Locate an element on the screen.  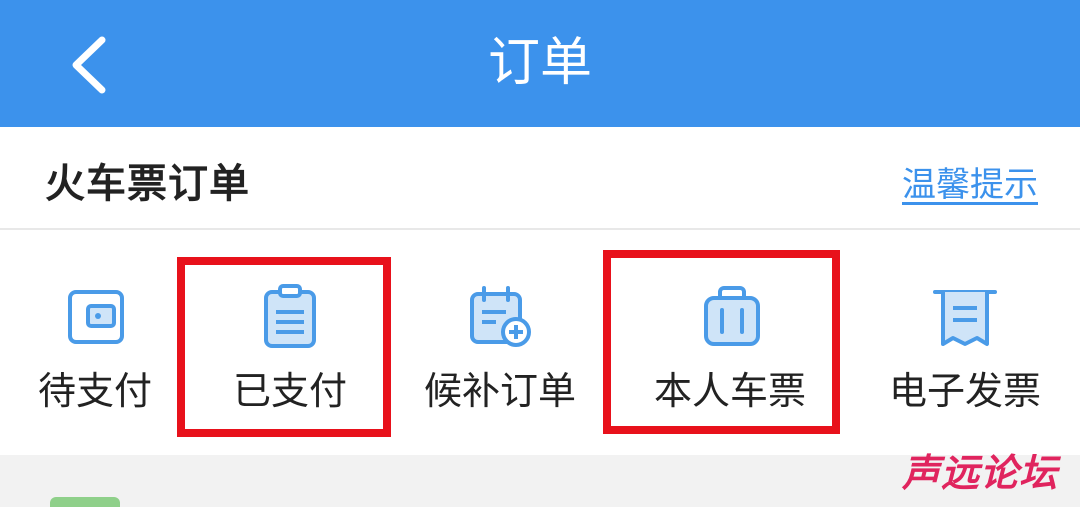
menu-item-waitlist-orders: 候补订单 is located at coordinates (500, 342).